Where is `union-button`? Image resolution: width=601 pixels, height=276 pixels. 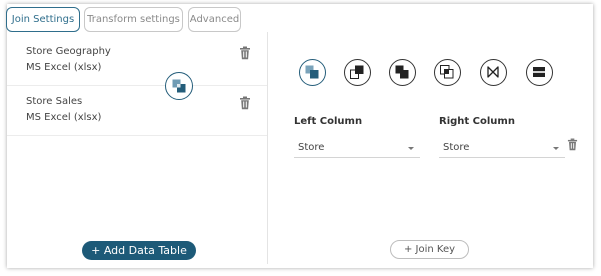
union-button is located at coordinates (539, 72).